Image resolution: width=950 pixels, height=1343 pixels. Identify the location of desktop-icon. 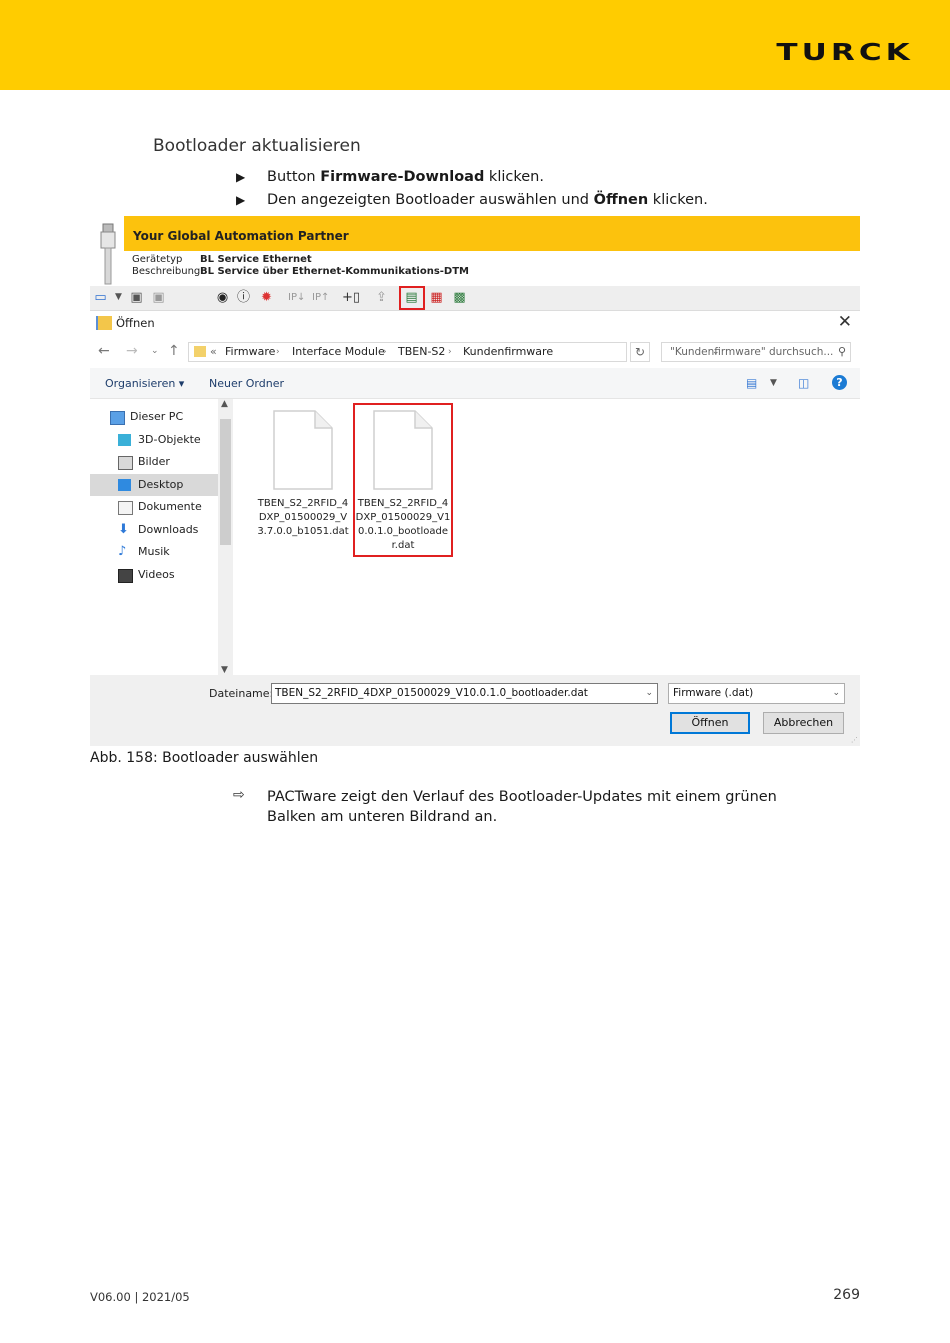
(124, 485).